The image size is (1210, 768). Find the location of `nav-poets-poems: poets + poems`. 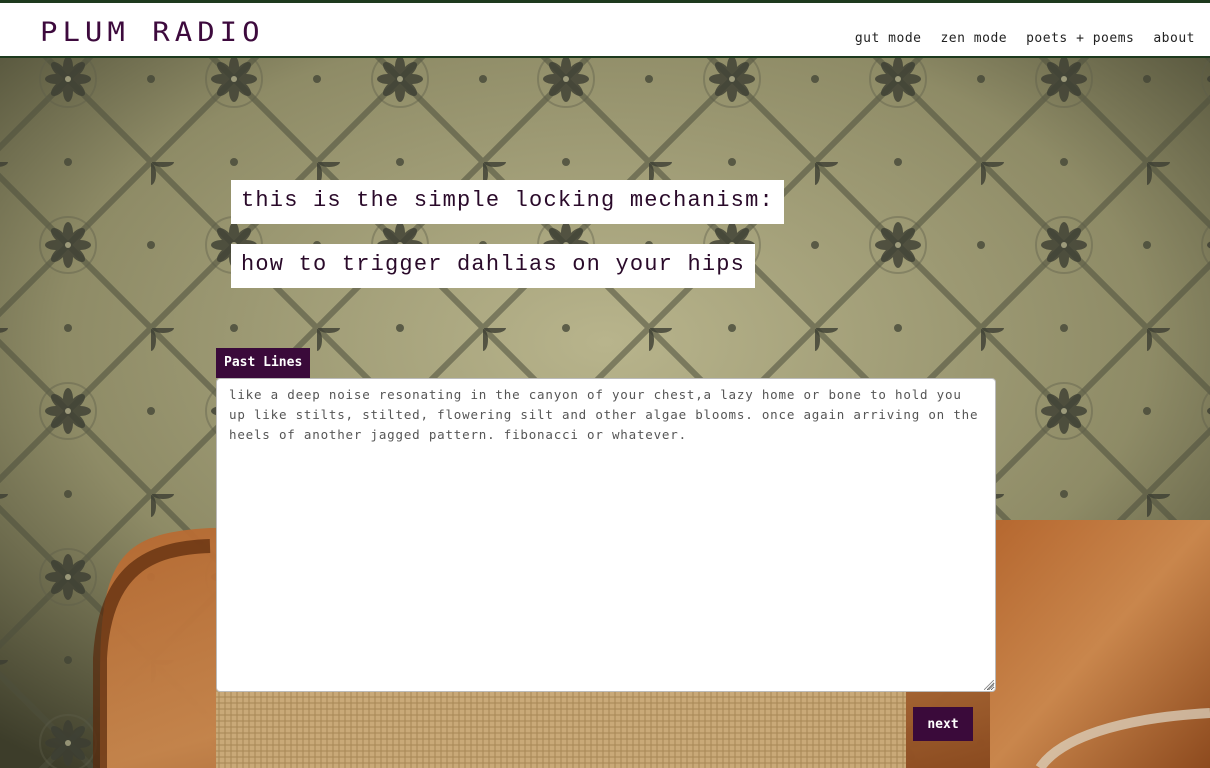

nav-poets-poems: poets + poems is located at coordinates (1080, 38).